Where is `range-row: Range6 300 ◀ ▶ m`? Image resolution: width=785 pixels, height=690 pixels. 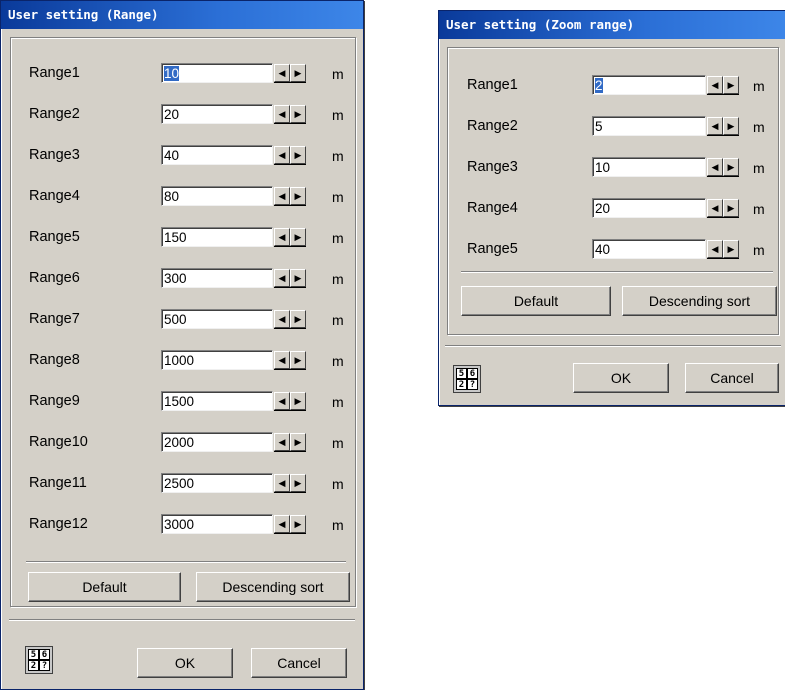
range-row: Range6 300 ◀ ▶ m is located at coordinates (190, 278).